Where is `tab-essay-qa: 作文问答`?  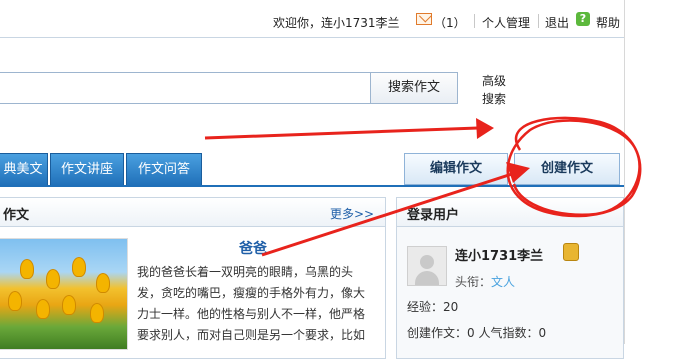
tab-essay-qa: 作文问答 is located at coordinates (164, 170).